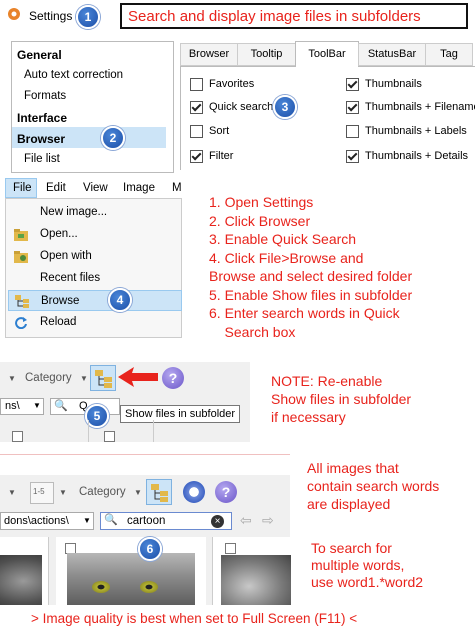 The height and width of the screenshot is (637, 475). What do you see at coordinates (304, 313) in the screenshot?
I see `step-6-text: 6. Enter search words in Quick` at bounding box center [304, 313].